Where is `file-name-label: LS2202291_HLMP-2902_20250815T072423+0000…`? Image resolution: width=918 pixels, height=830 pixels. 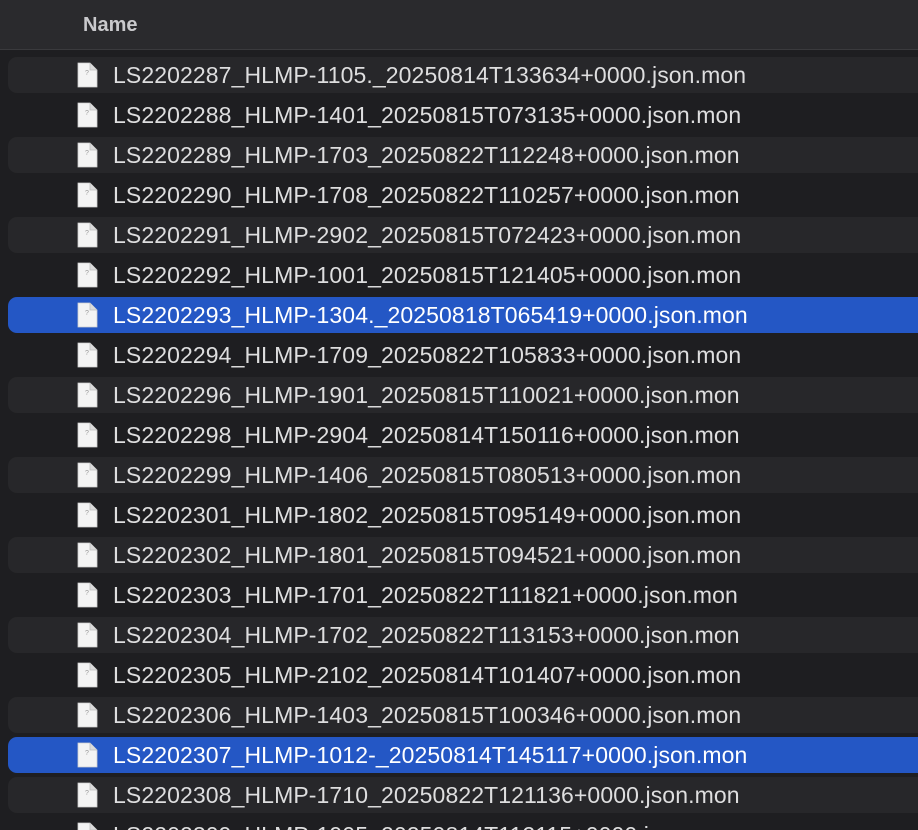 file-name-label: LS2202291_HLMP-2902_20250815T072423+0000… is located at coordinates (427, 235).